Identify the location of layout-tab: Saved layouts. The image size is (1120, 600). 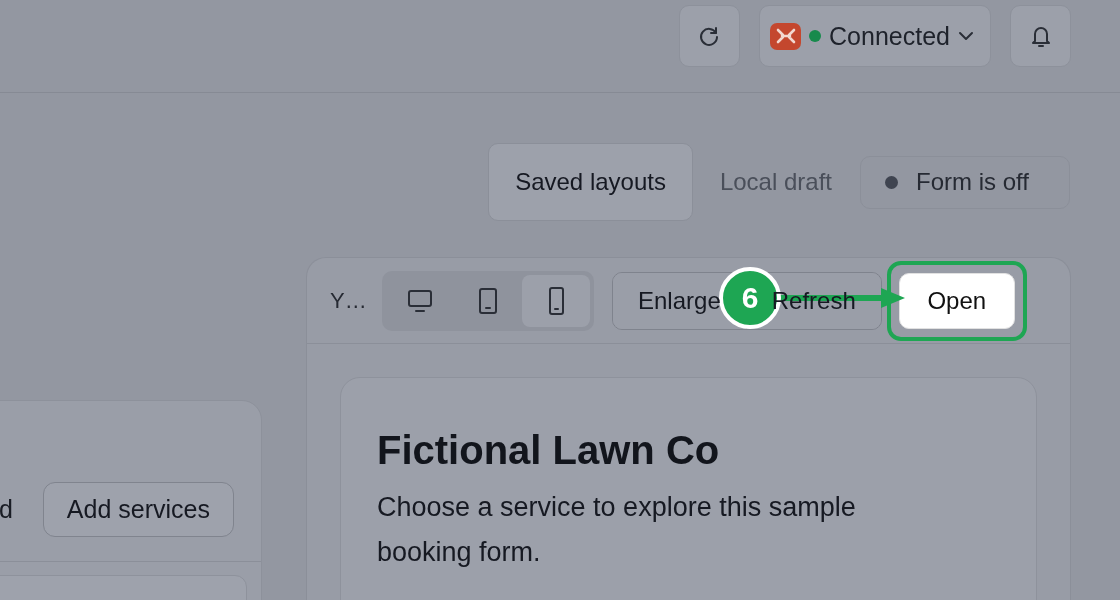
(590, 182).